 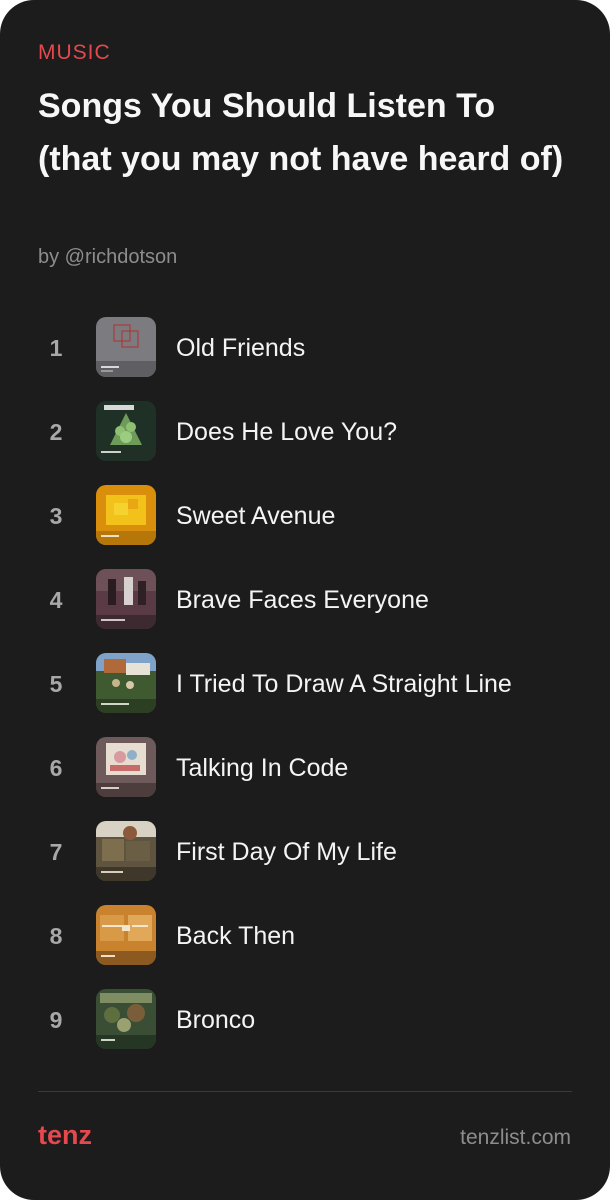 I want to click on list-item: 2 Does He Love You?, so click(x=305, y=432).